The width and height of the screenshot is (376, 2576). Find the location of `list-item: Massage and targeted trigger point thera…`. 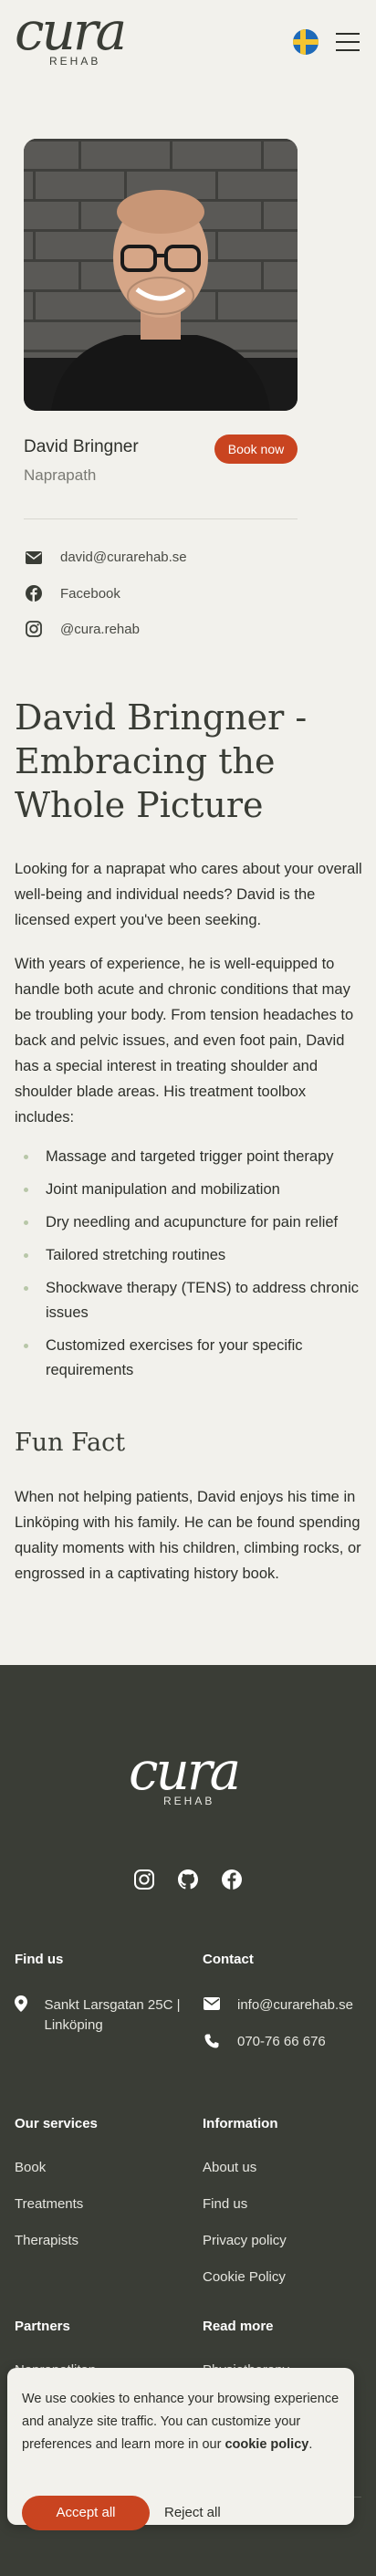

list-item: Massage and targeted trigger point thera… is located at coordinates (189, 1157).